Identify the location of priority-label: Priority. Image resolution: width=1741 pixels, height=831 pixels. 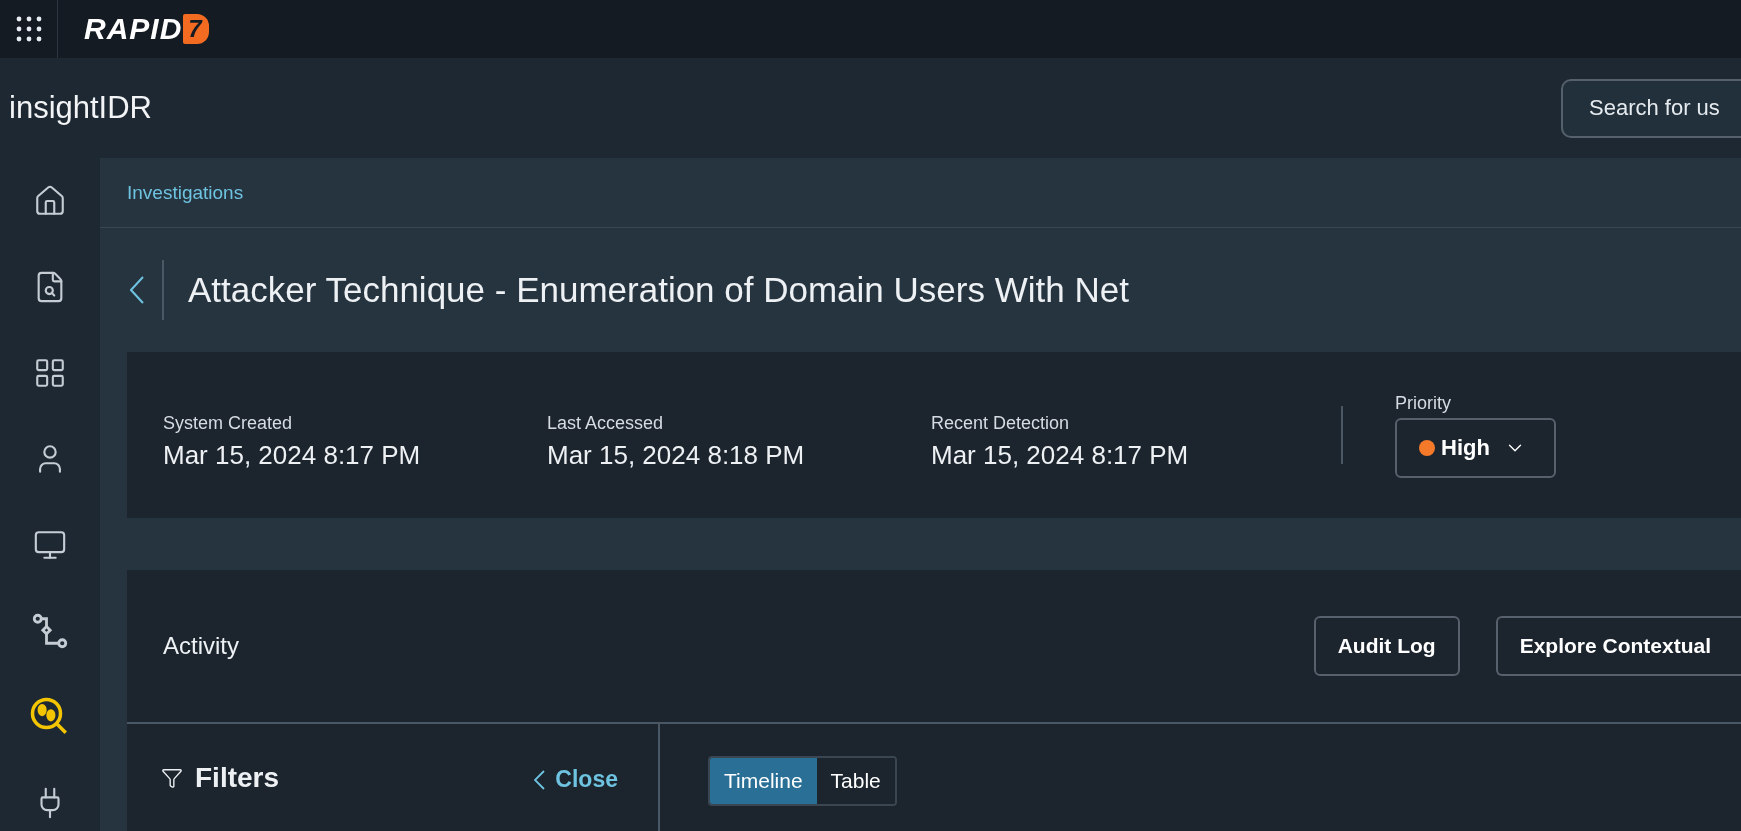
(1423, 403).